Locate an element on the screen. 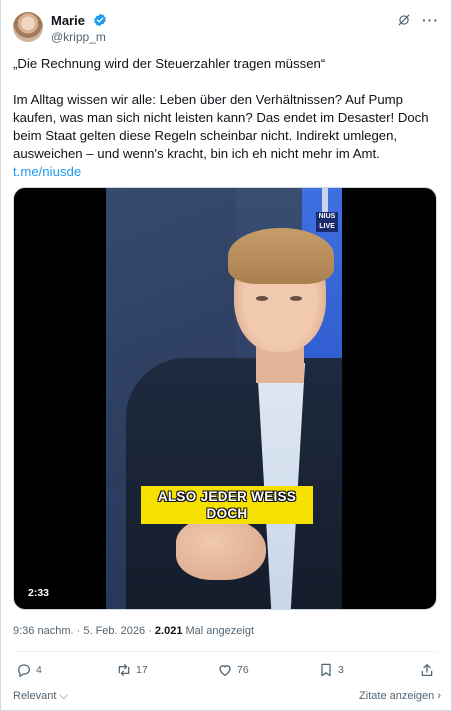 This screenshot has height=711, width=452. heart-icon is located at coordinates (225, 670).